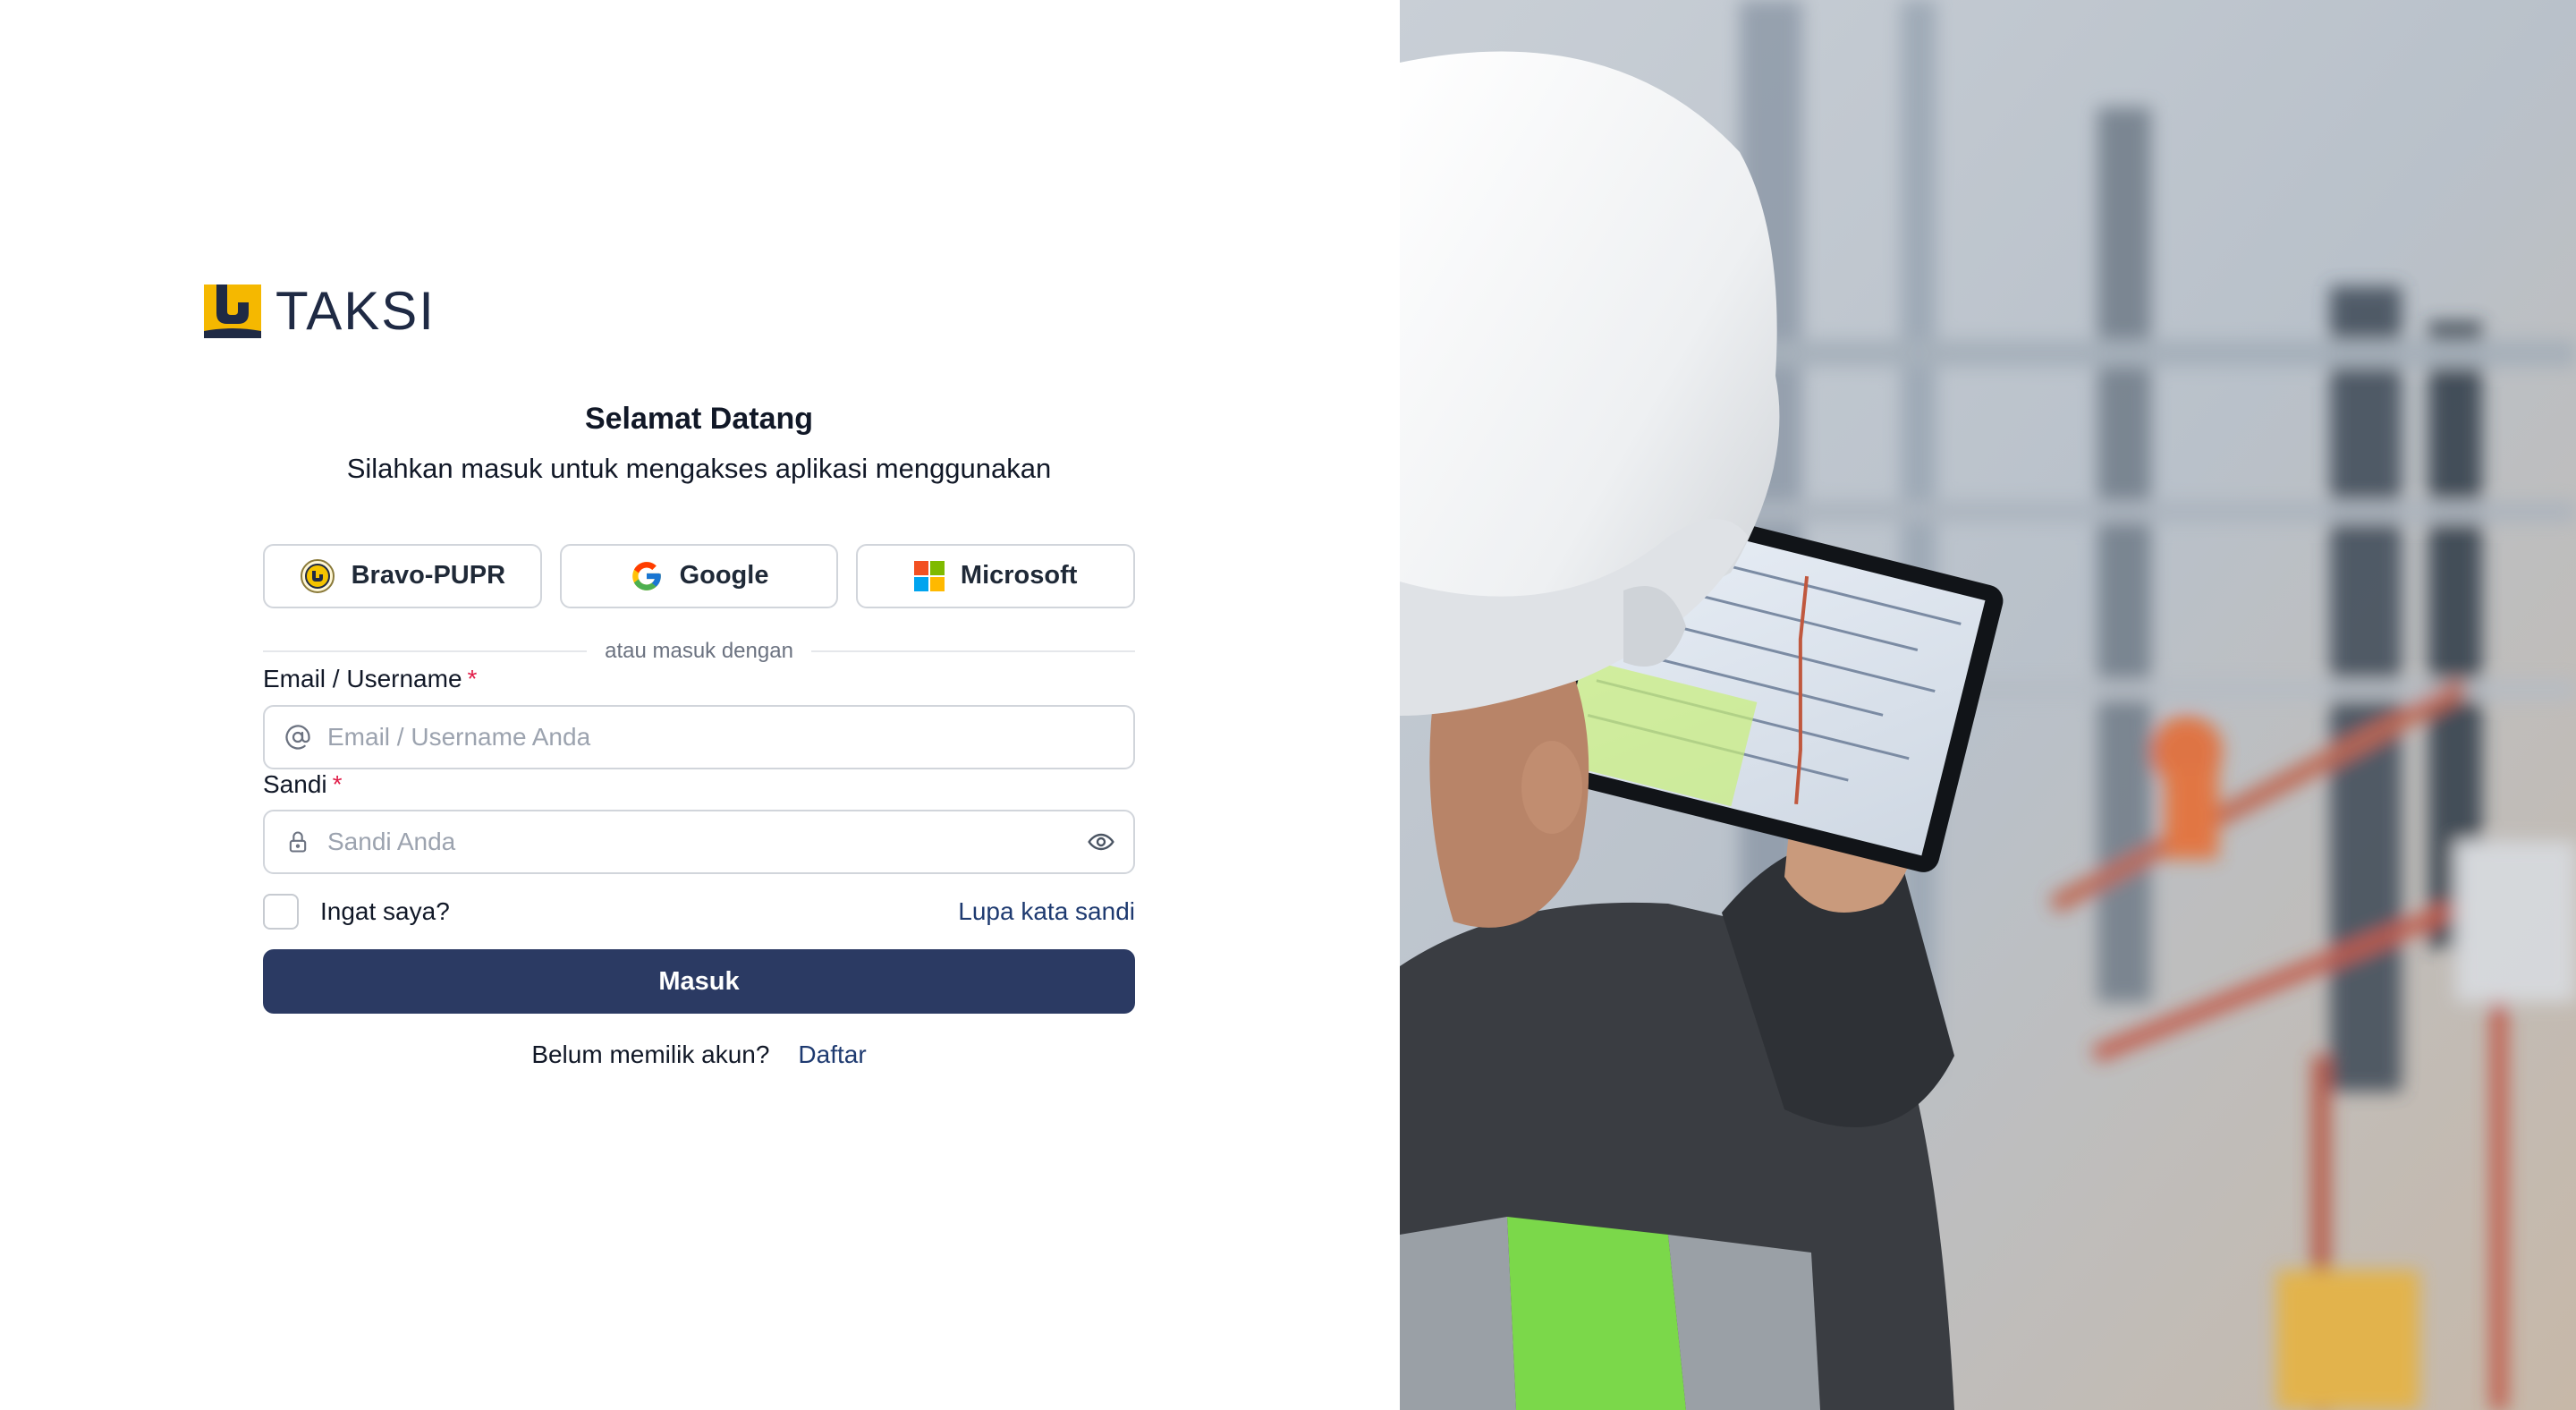  I want to click on microsoft-label: Microsoft, so click(1019, 576).